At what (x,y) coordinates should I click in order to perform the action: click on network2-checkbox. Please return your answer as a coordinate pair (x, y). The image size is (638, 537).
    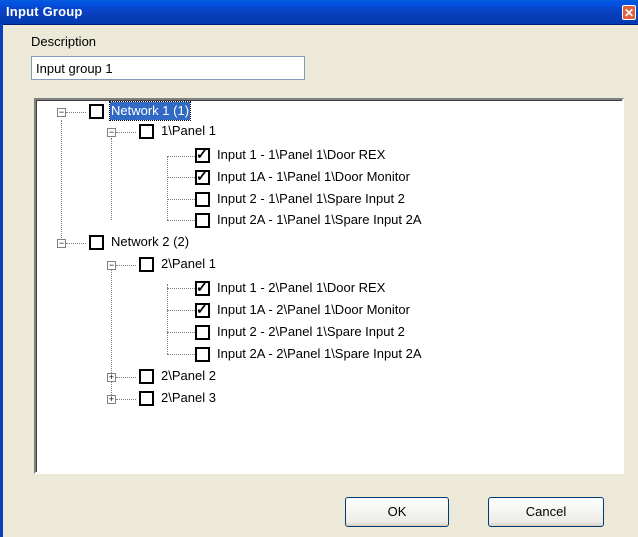
    Looking at the image, I should click on (96, 242).